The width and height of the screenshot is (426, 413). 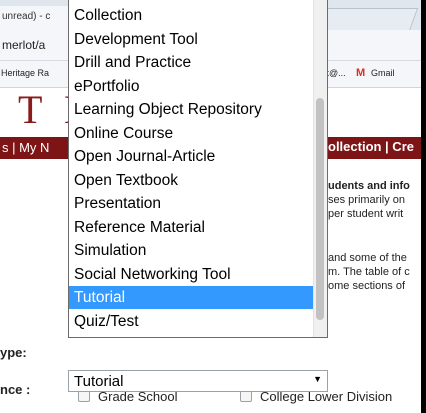 What do you see at coordinates (191, 250) in the screenshot?
I see `dropdown-option: Simulation` at bounding box center [191, 250].